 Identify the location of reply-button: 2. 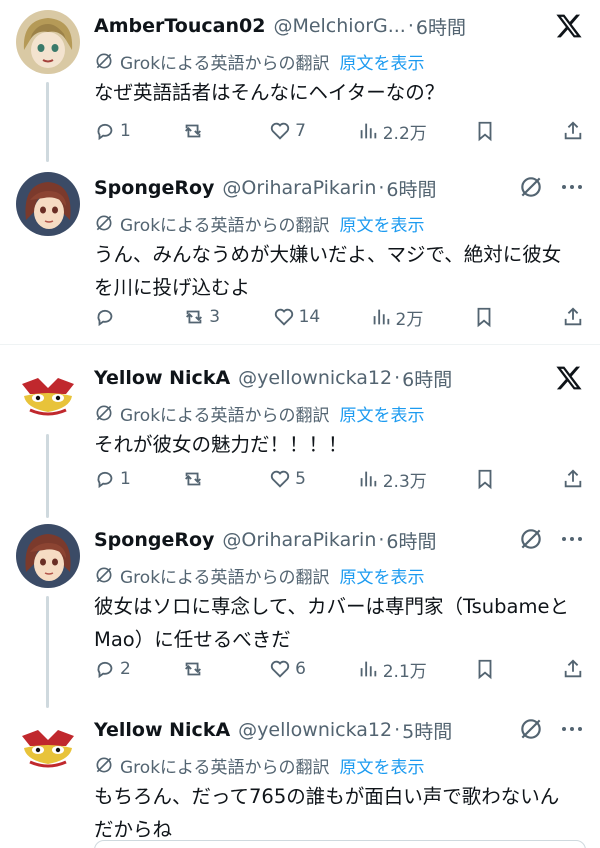
(114, 669).